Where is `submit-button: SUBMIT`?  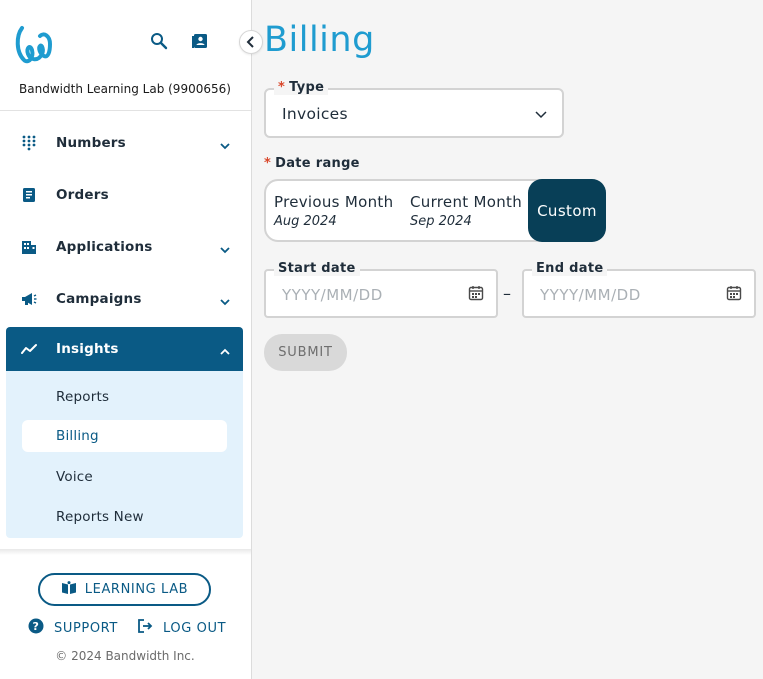
submit-button: SUBMIT is located at coordinates (305, 352).